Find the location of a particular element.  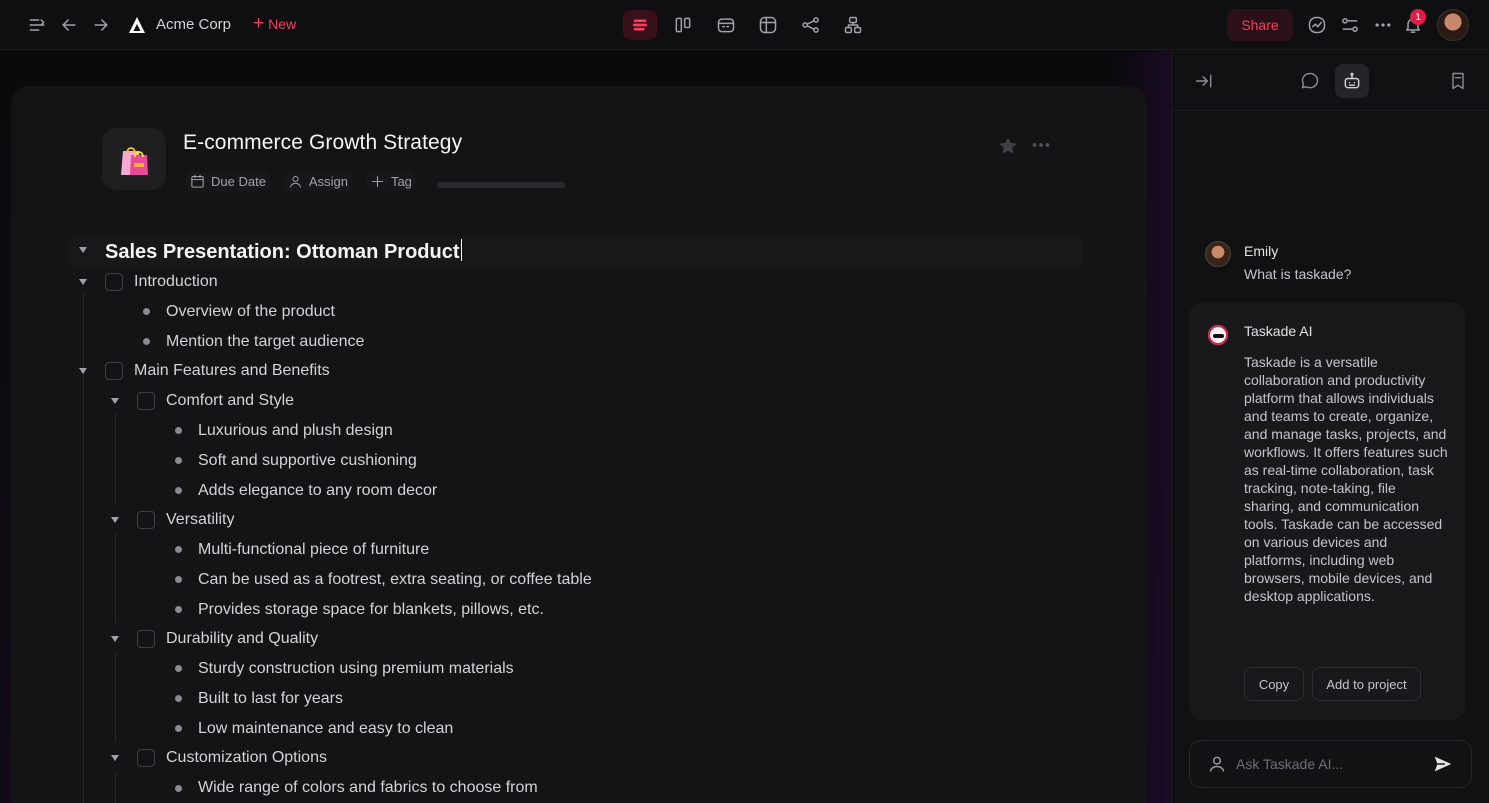

due-date-button: Due Date is located at coordinates (228, 181).